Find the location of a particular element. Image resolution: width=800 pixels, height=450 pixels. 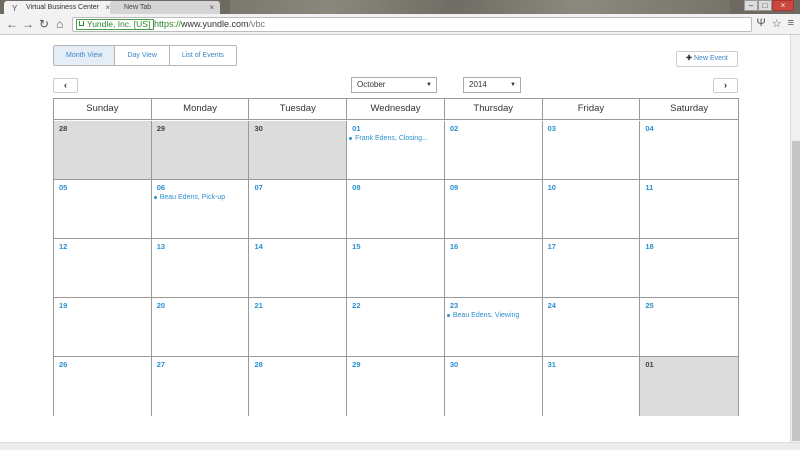

extension-icon: Ψ is located at coordinates (761, 23).